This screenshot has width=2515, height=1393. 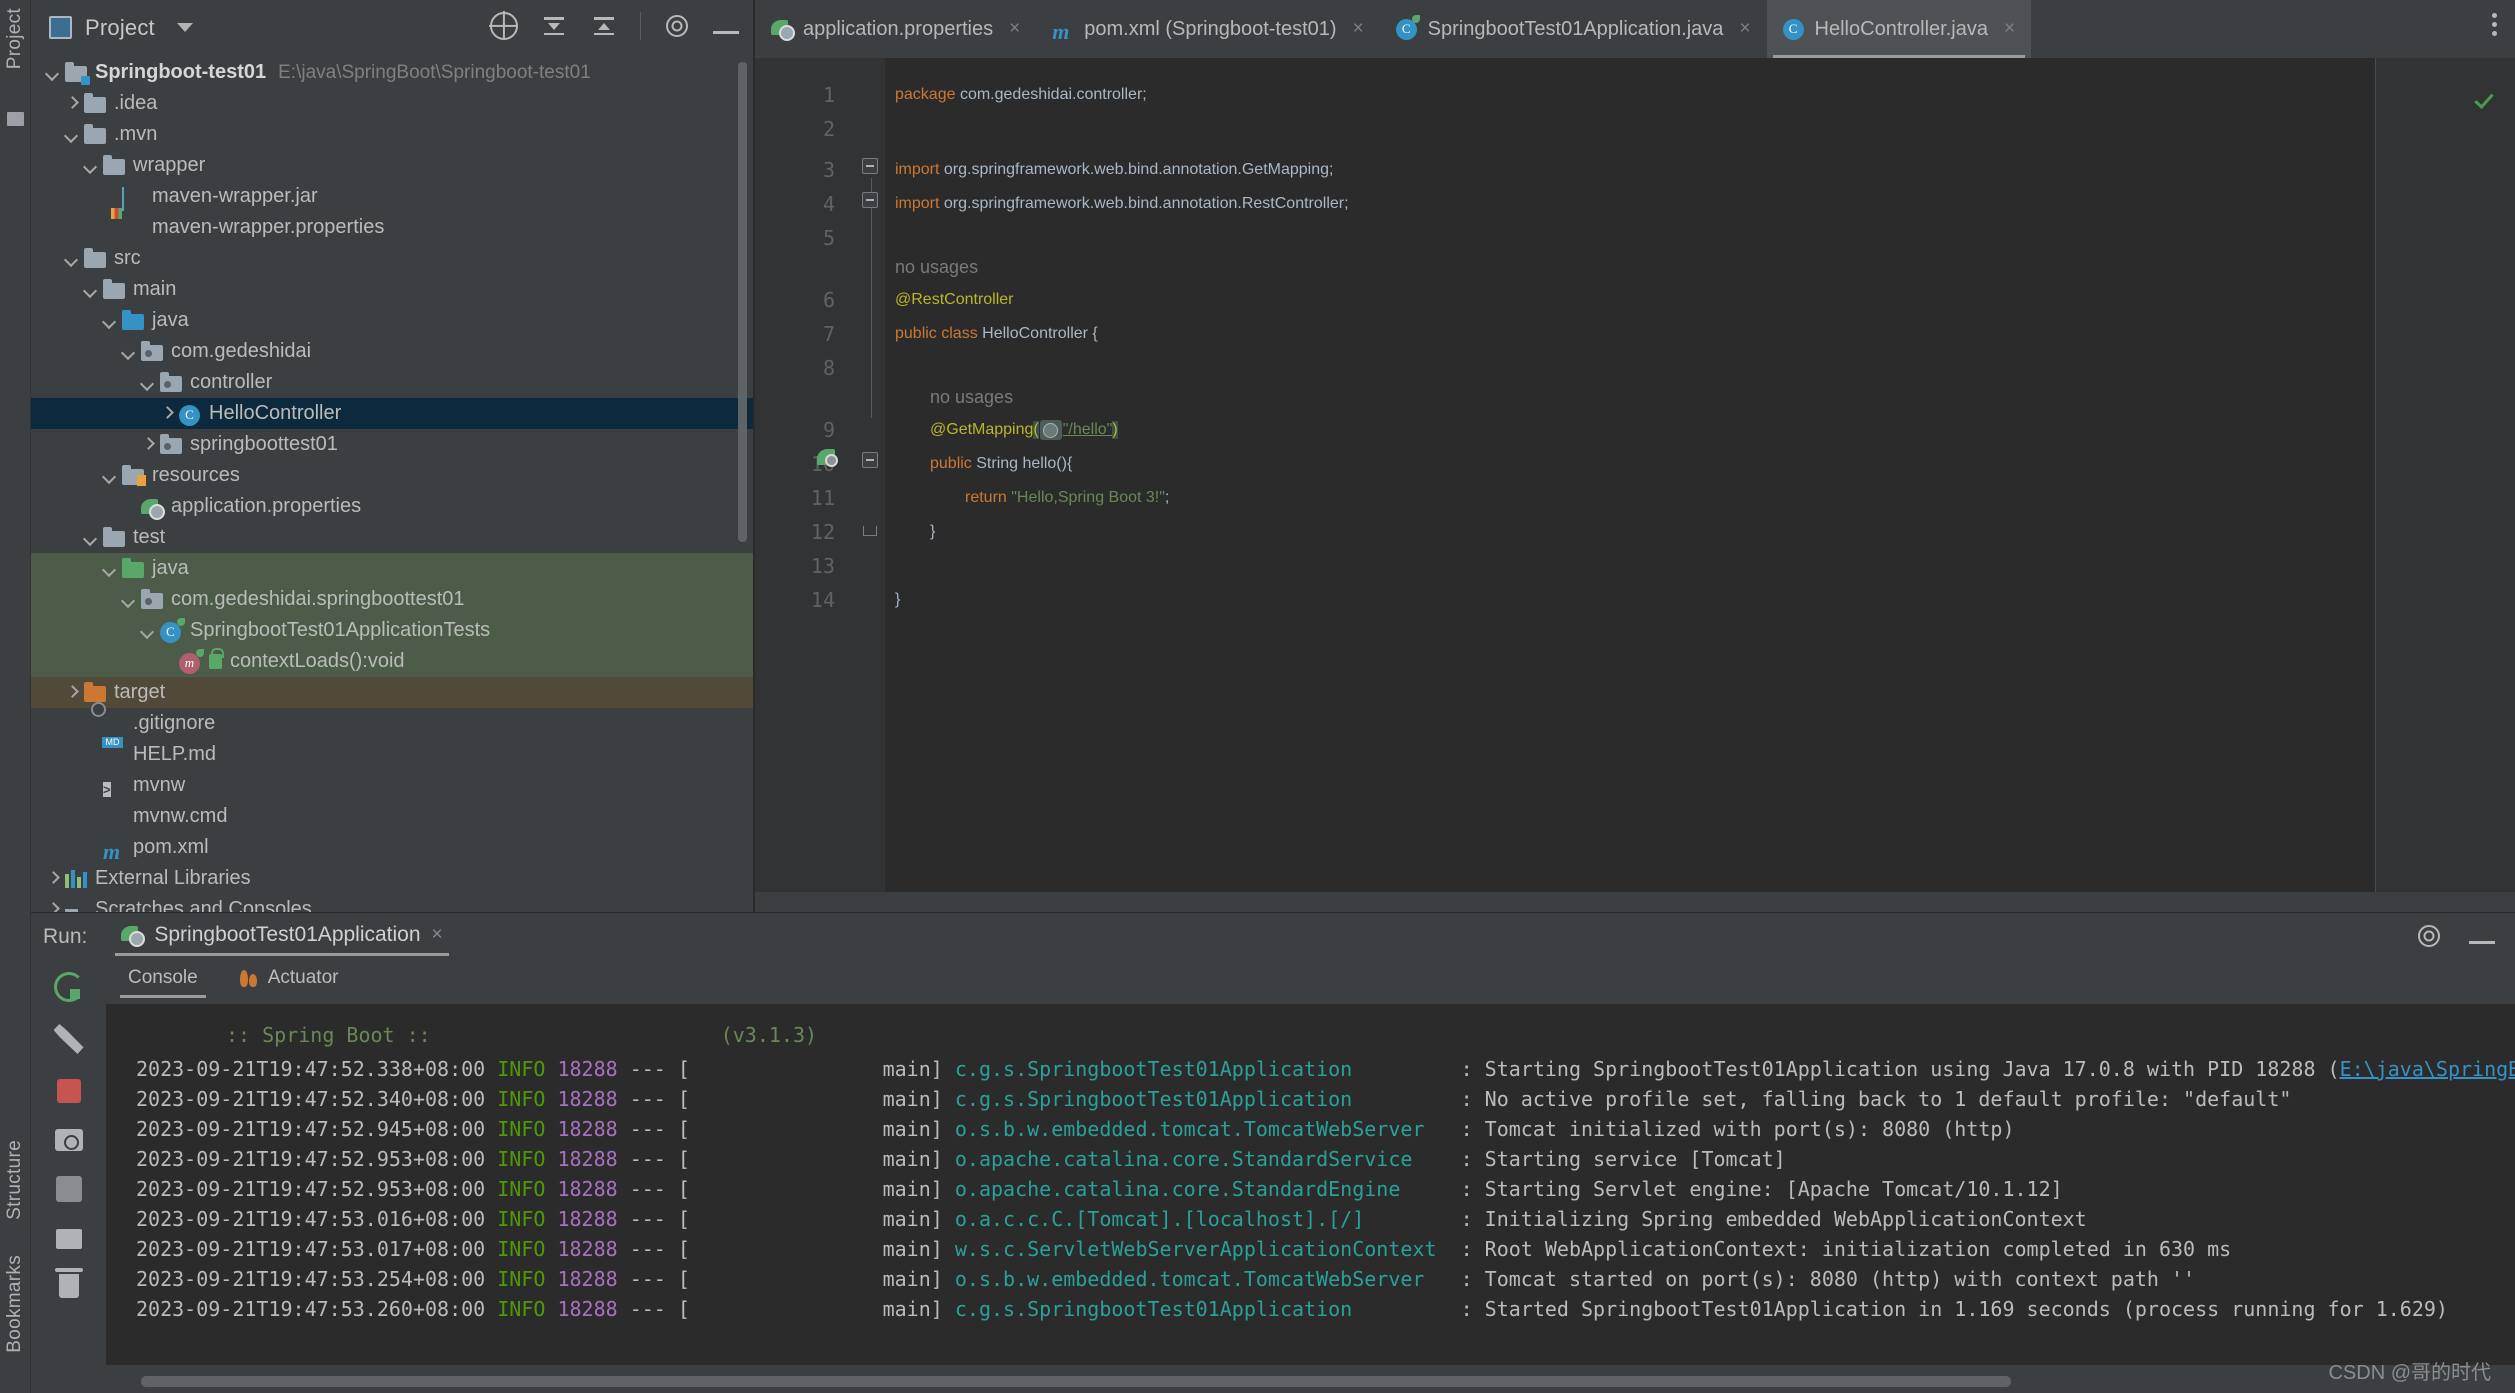 What do you see at coordinates (289, 982) in the screenshot?
I see `run-subtab-actuator: Actuator` at bounding box center [289, 982].